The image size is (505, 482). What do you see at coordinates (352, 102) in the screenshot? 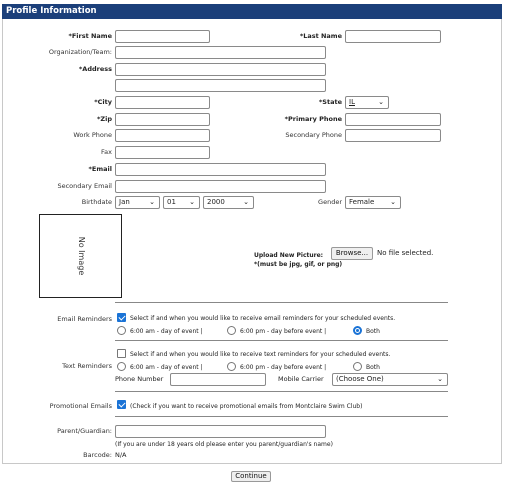
I see `state-value: IL` at bounding box center [352, 102].